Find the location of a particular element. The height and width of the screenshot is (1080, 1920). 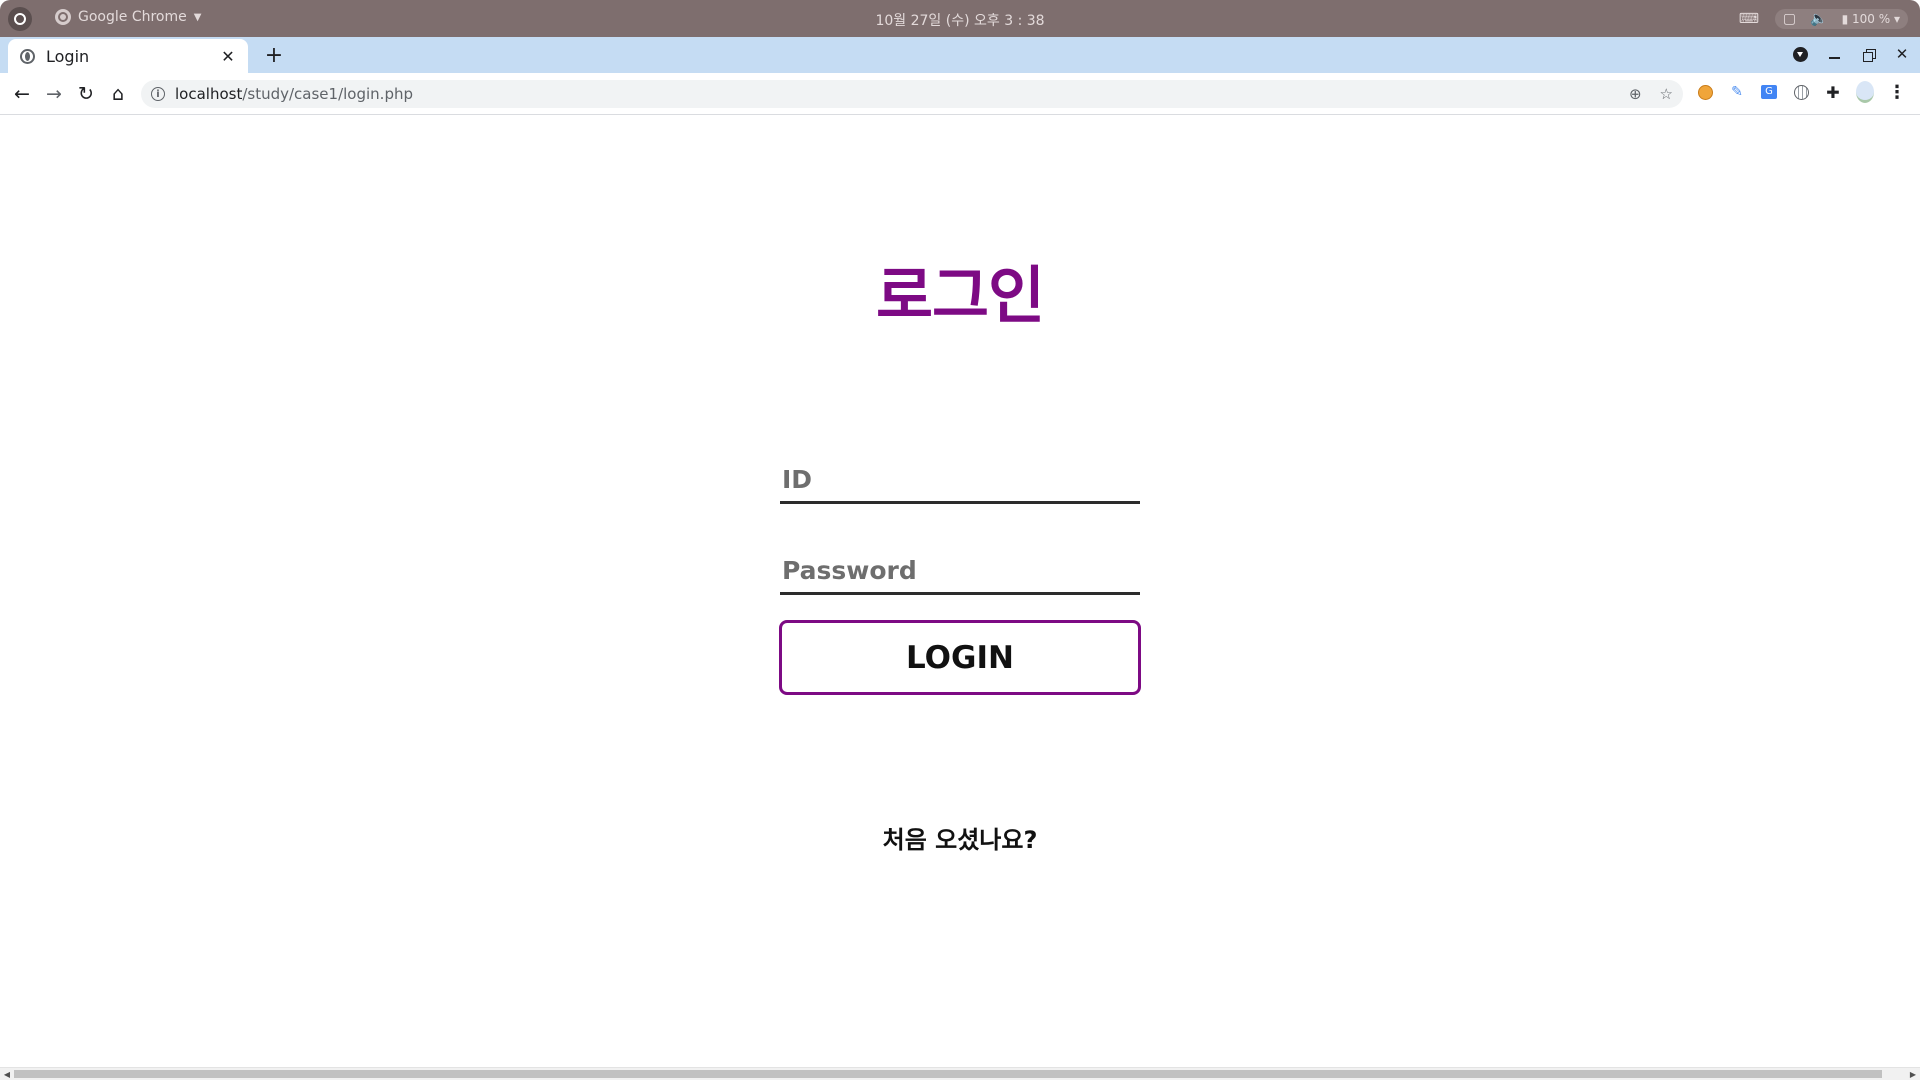

star-icon: ☆ is located at coordinates (1666, 94).